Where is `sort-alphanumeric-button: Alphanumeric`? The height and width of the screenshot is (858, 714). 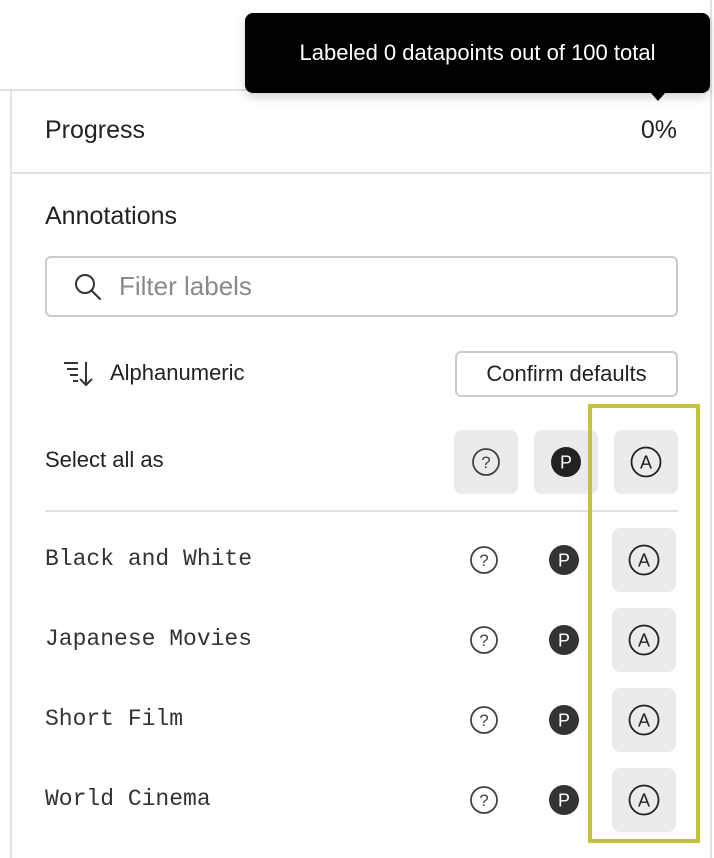
sort-alphanumeric-button: Alphanumeric is located at coordinates (153, 373).